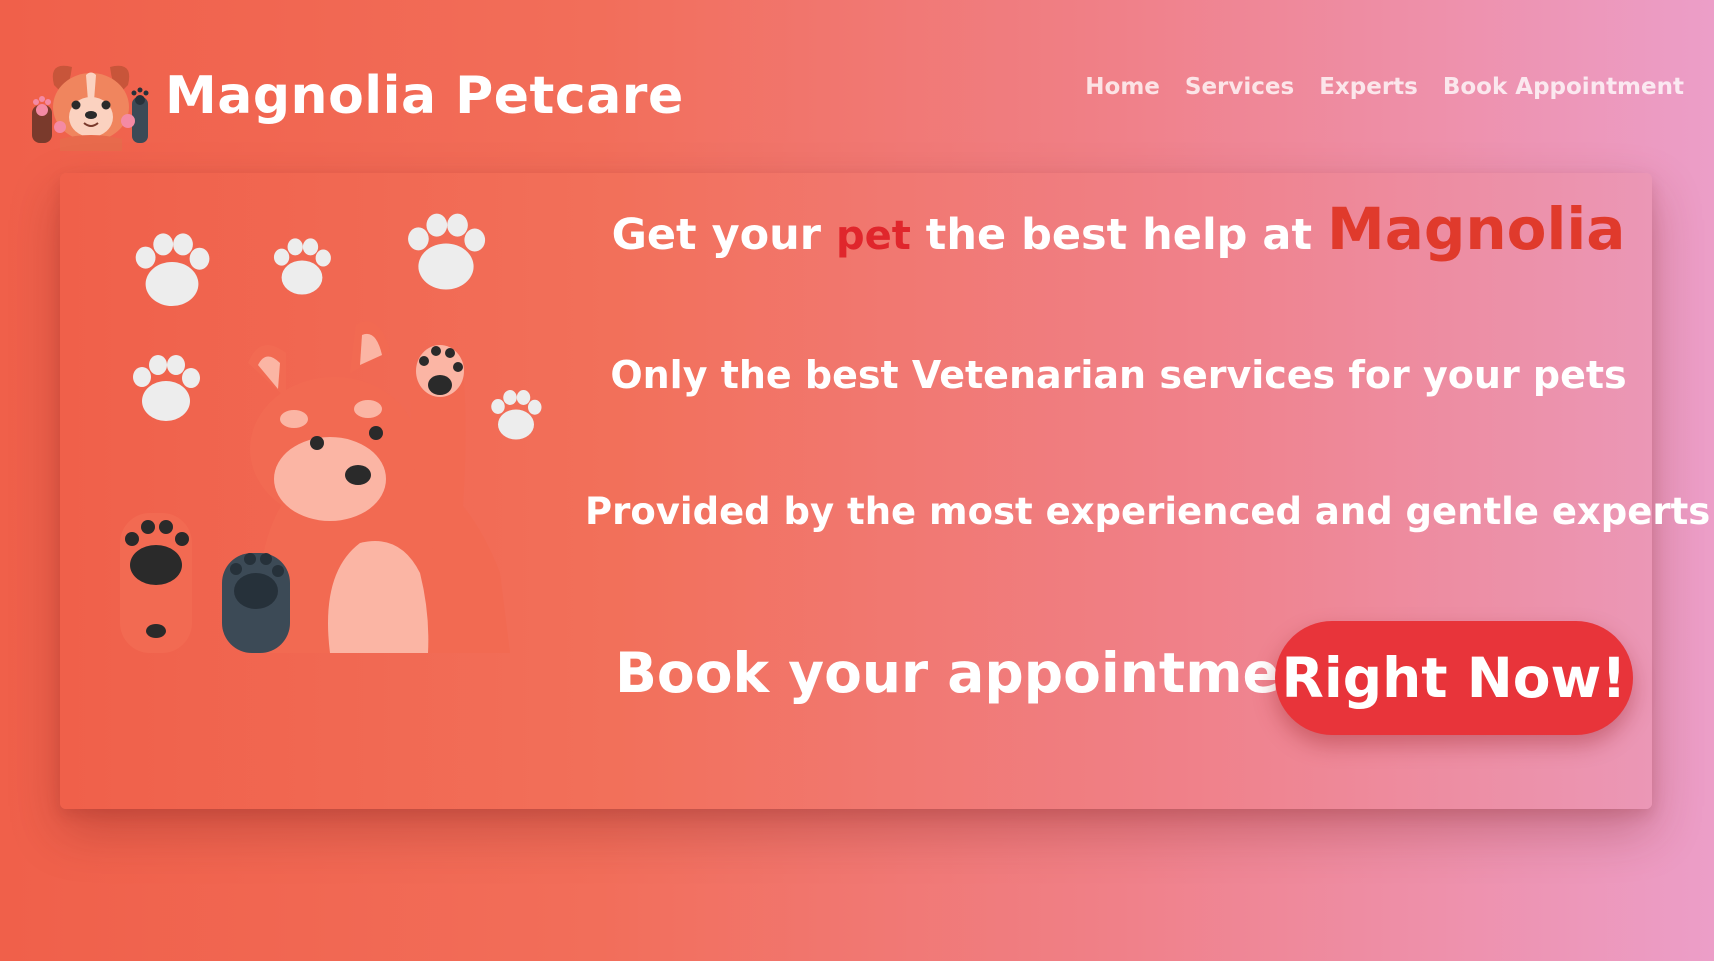 This screenshot has width=1714, height=961. I want to click on main-nav: Home Services Experts Book Appointment, so click(1384, 87).